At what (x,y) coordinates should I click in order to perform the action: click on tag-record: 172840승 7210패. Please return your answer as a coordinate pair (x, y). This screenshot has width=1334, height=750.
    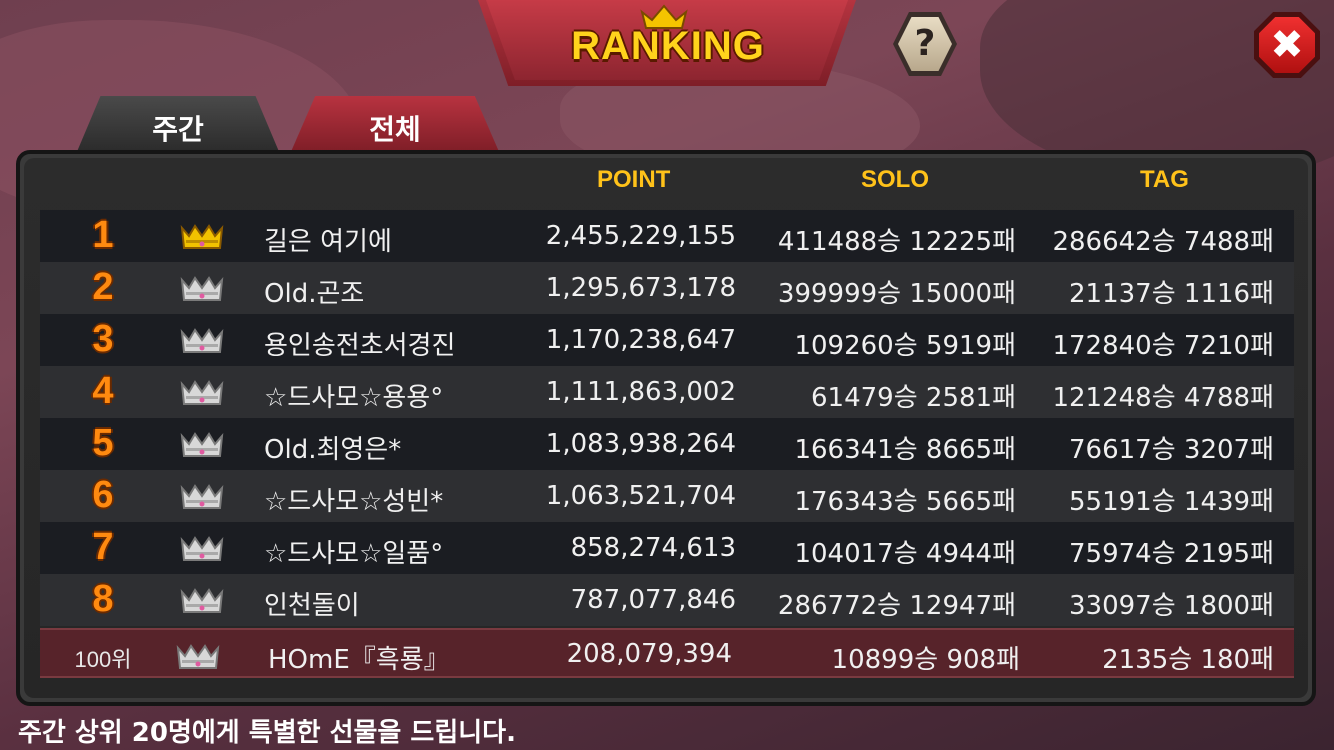
    Looking at the image, I should click on (1163, 346).